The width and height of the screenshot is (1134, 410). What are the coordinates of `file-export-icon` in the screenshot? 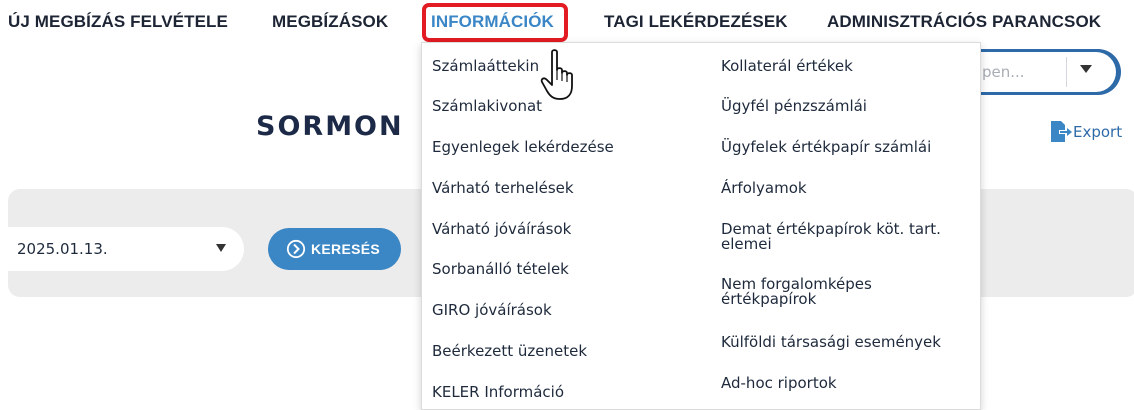 It's located at (1061, 131).